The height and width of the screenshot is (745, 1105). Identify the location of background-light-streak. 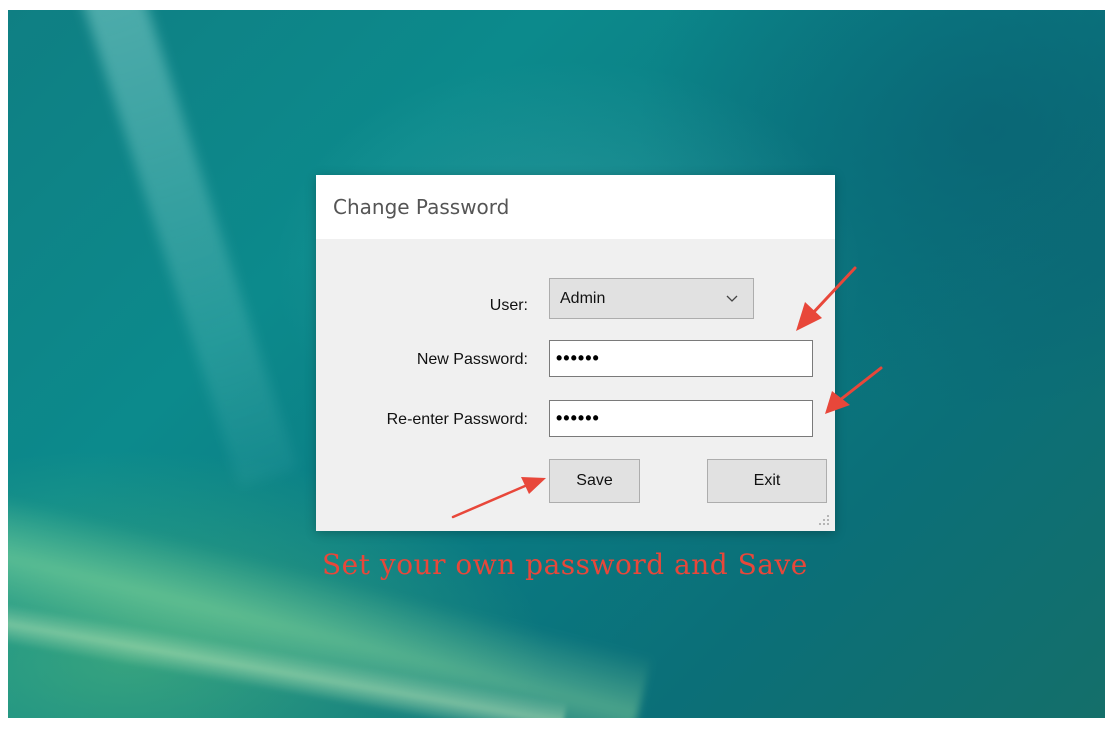
(188, 248).